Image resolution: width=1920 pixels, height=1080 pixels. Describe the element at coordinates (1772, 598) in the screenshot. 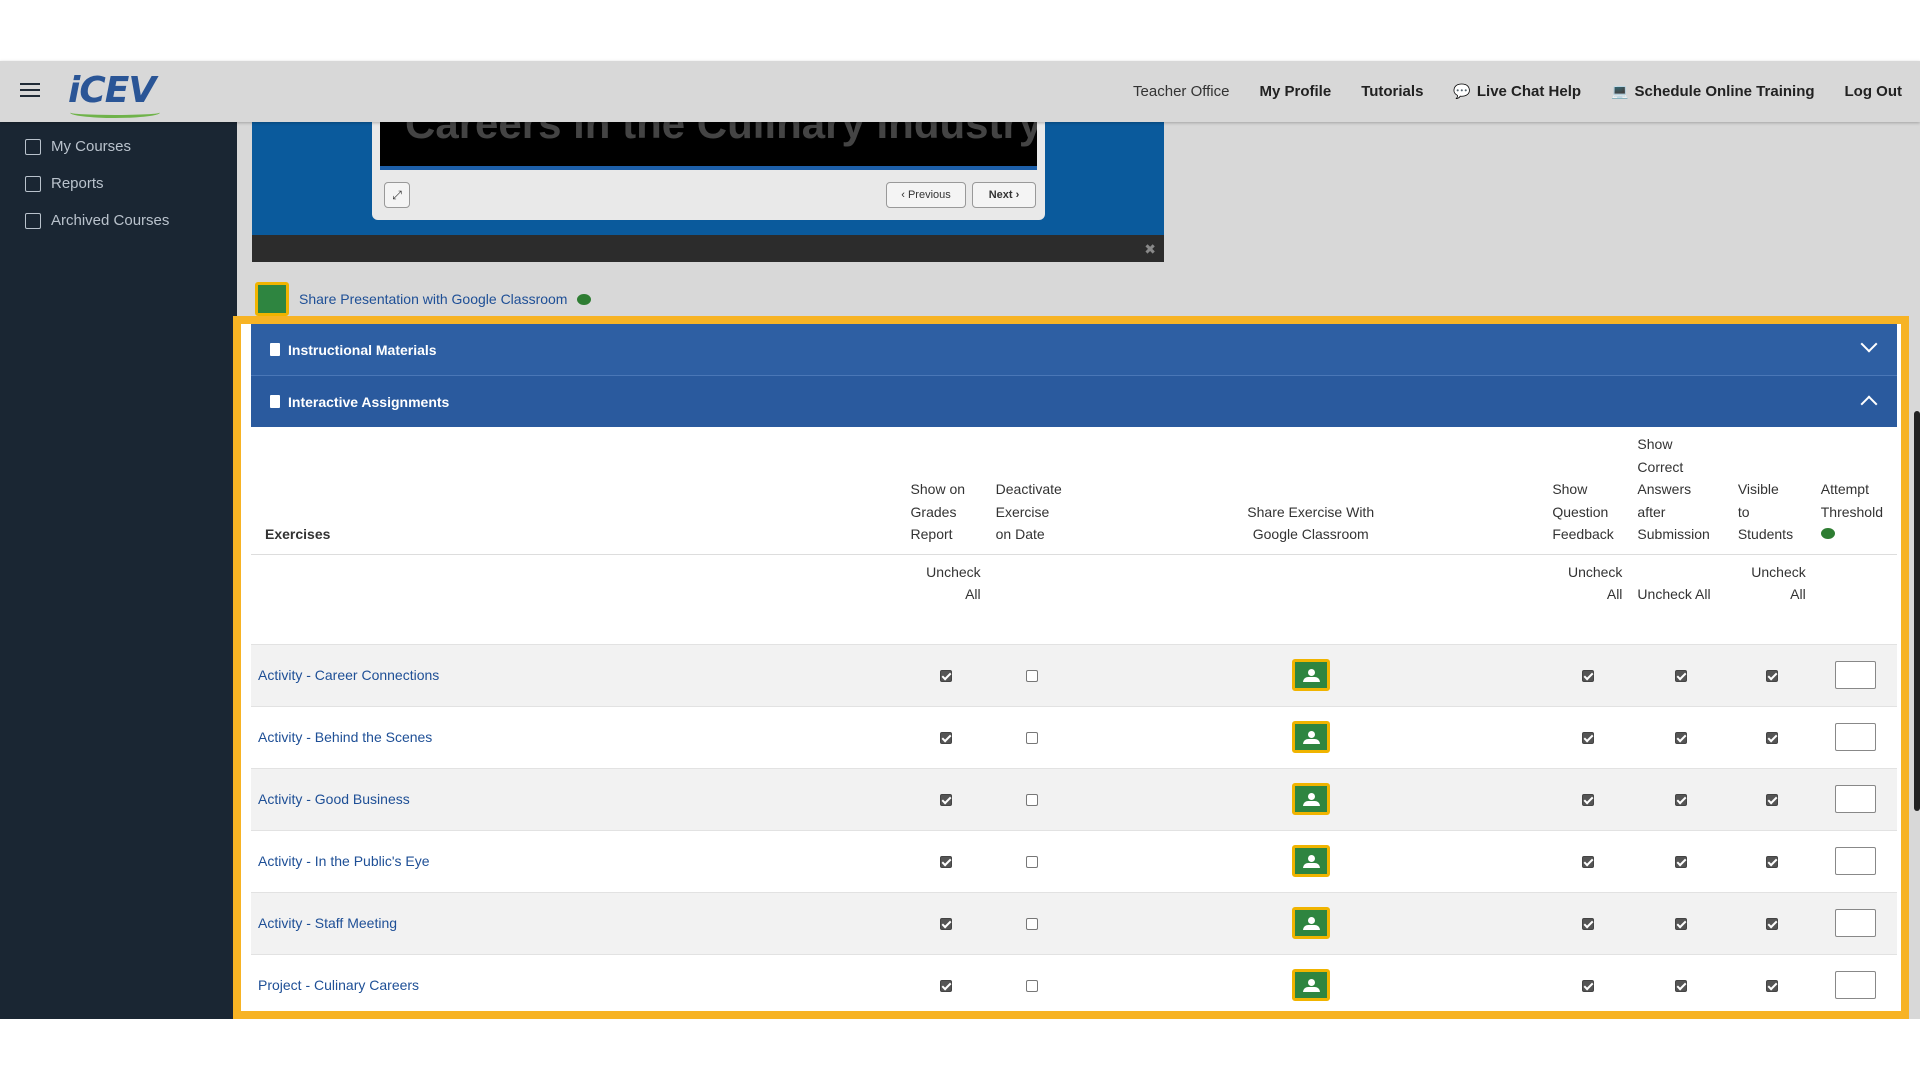

I see `uncheck-all-visible: Uncheck All` at that location.